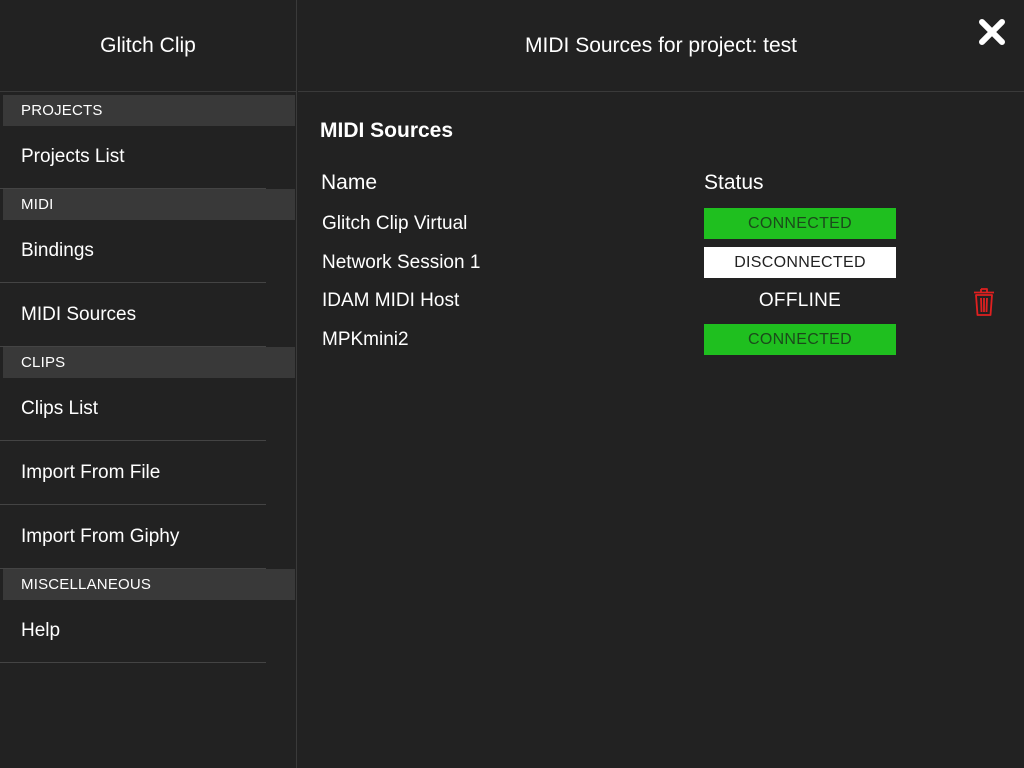 The height and width of the screenshot is (768, 1024). What do you see at coordinates (149, 362) in the screenshot?
I see `section-header-clips: CLIPS` at bounding box center [149, 362].